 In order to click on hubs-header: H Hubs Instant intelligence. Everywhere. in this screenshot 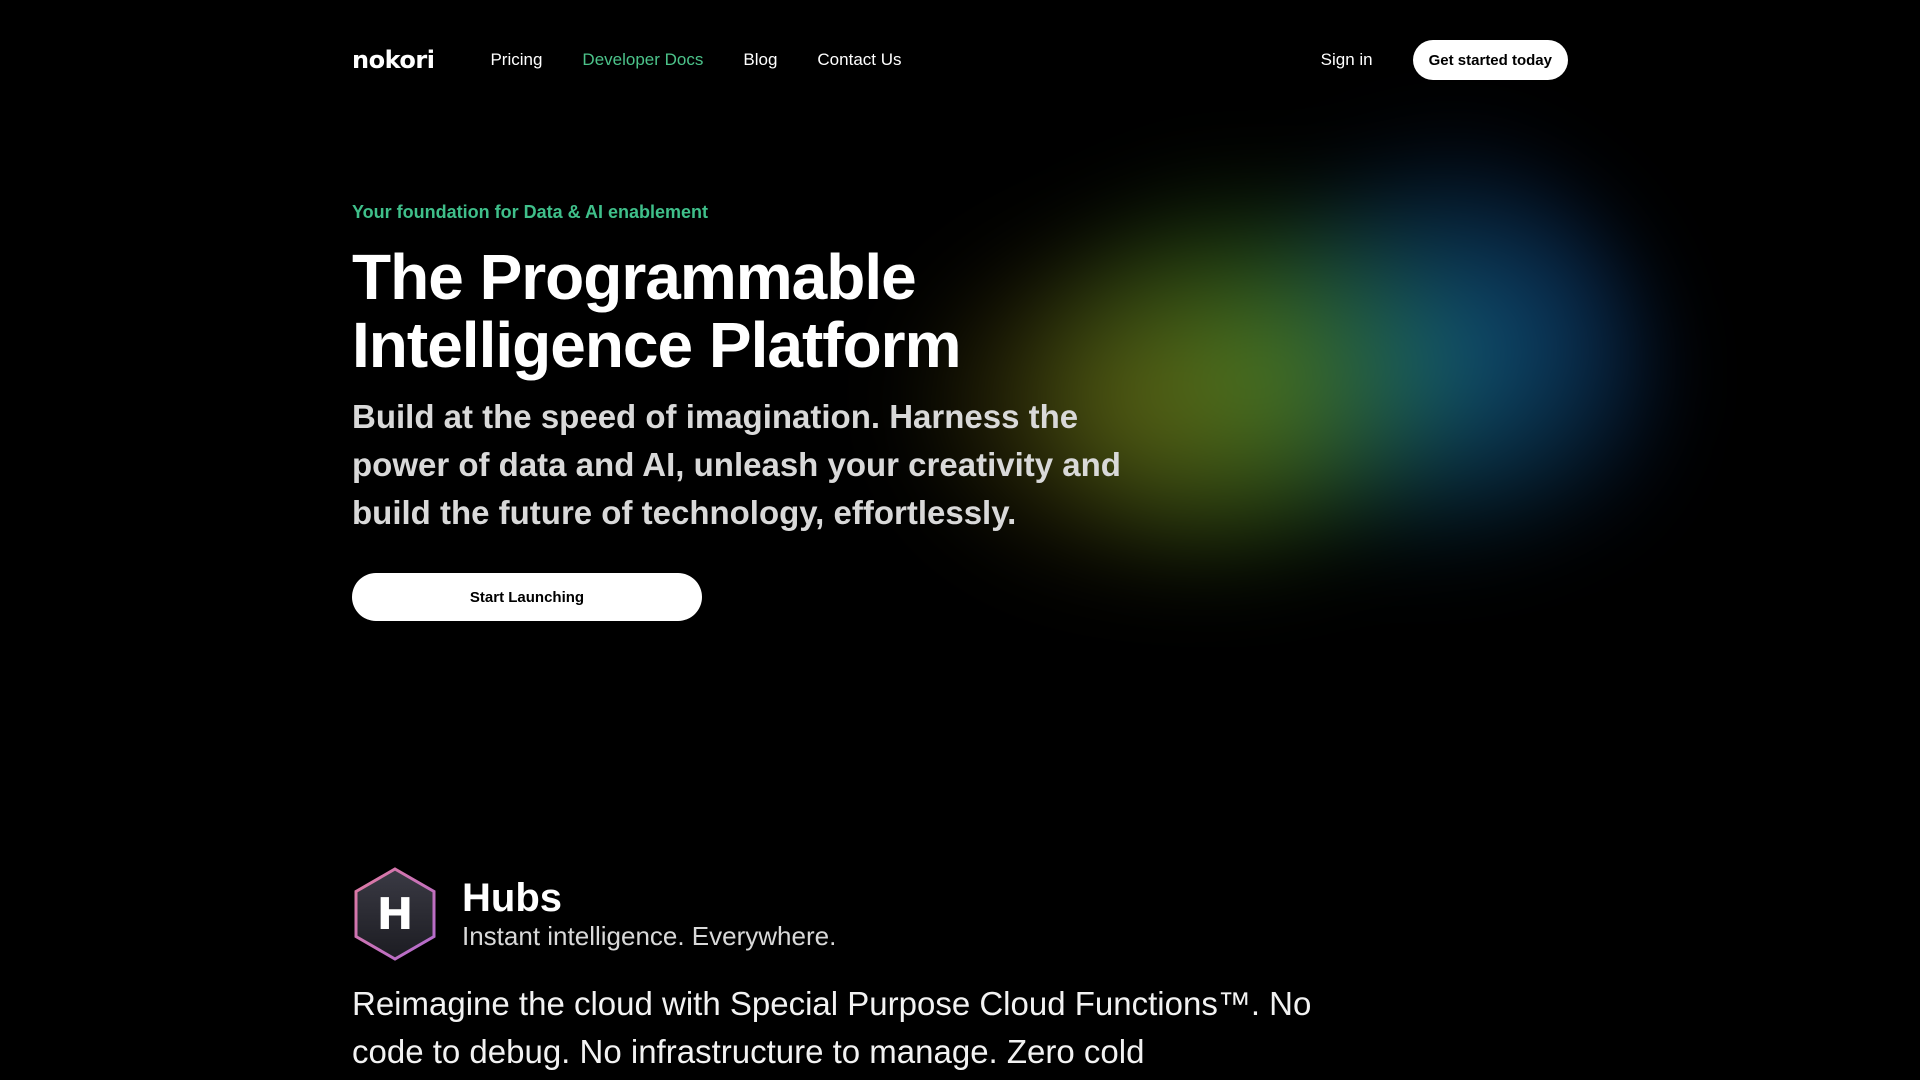, I will do `click(852, 914)`.